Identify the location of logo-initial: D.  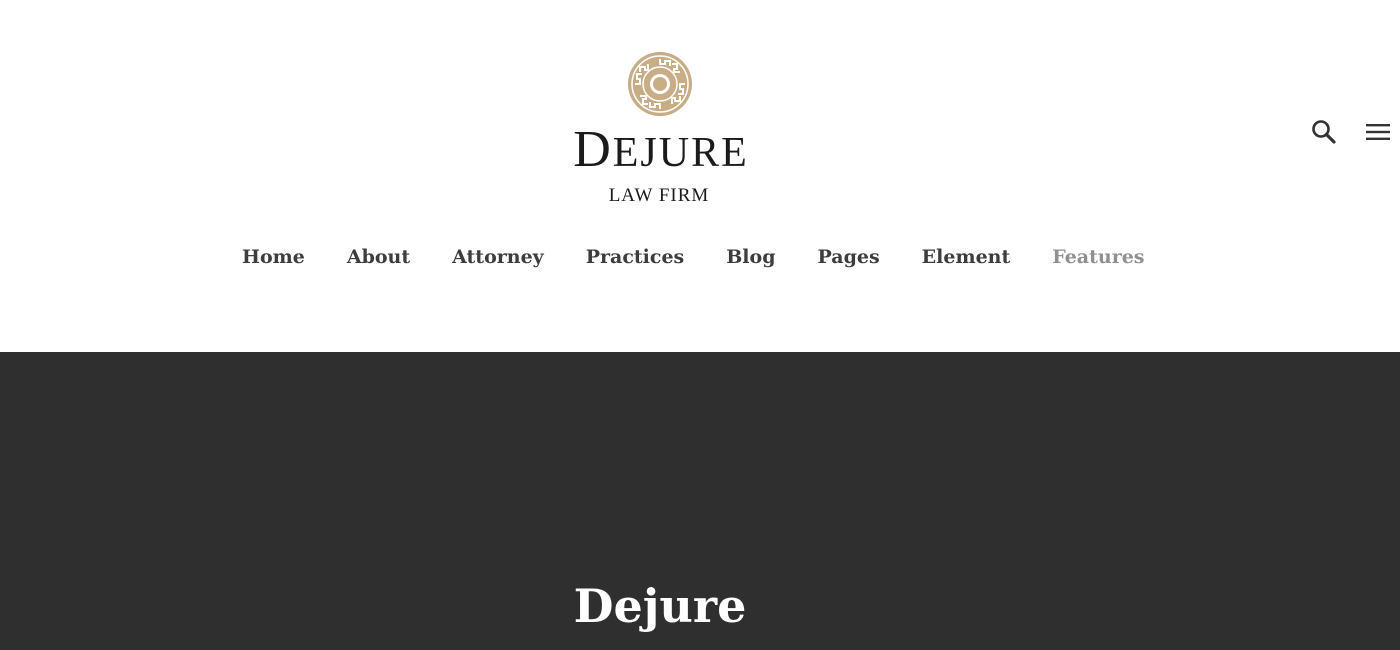
(593, 149).